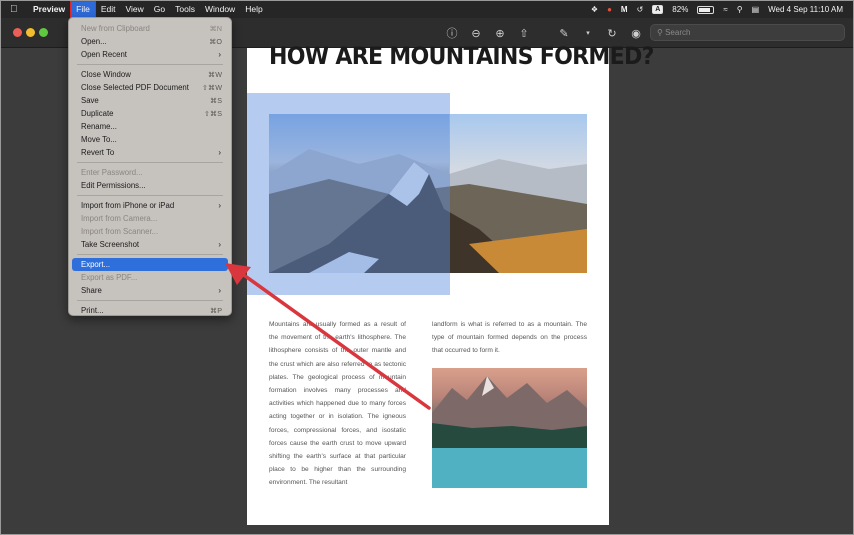  What do you see at coordinates (509, 432) in the screenshot?
I see `lake-drawing` at bounding box center [509, 432].